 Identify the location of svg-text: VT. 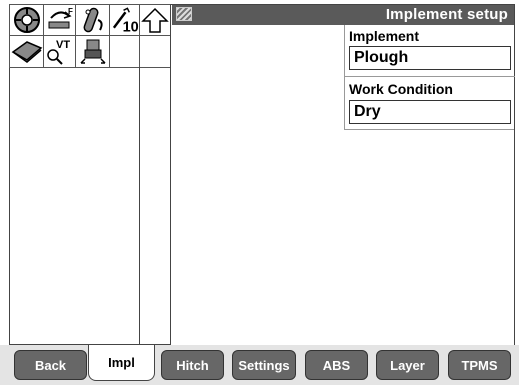
(63, 45).